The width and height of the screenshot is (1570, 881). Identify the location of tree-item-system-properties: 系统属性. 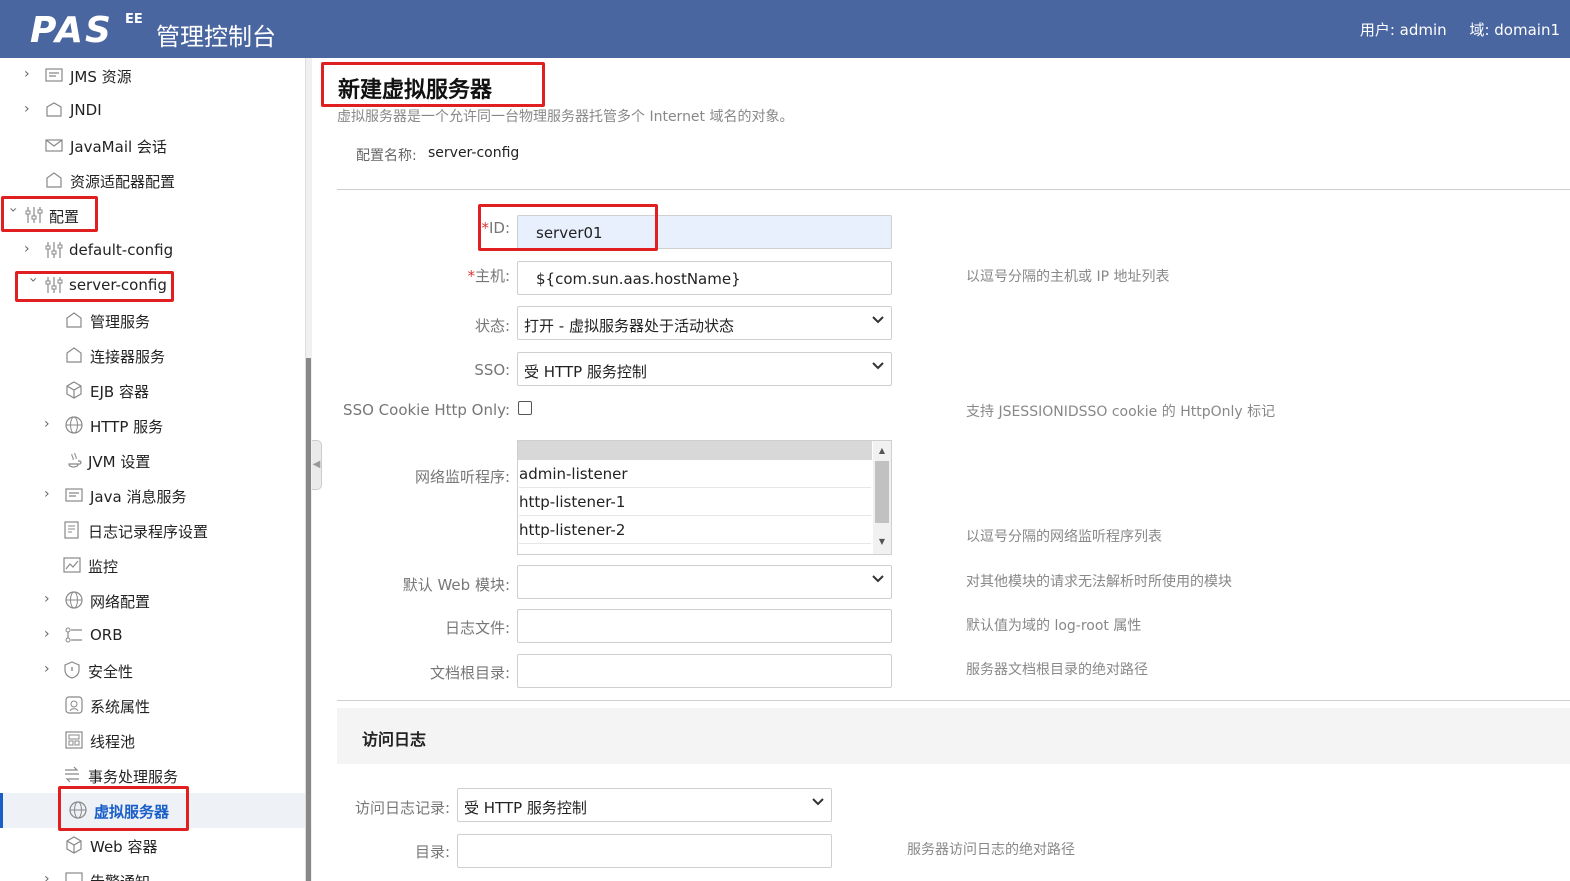
(152, 705).